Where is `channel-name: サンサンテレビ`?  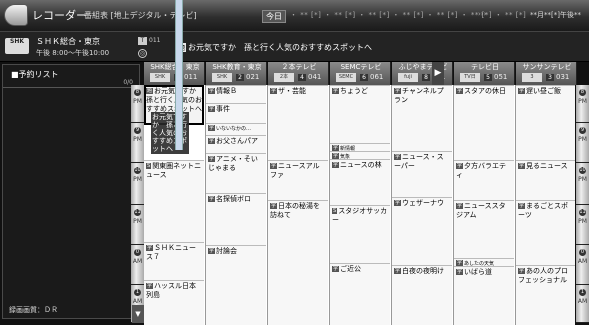 channel-name: サンサンテレビ is located at coordinates (547, 67).